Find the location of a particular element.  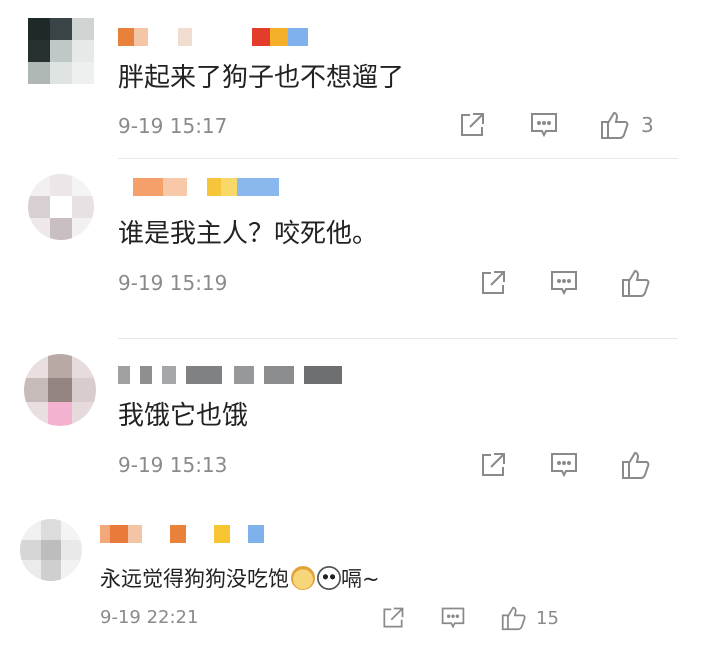

comment-time: 9-19 15:19 is located at coordinates (173, 283).